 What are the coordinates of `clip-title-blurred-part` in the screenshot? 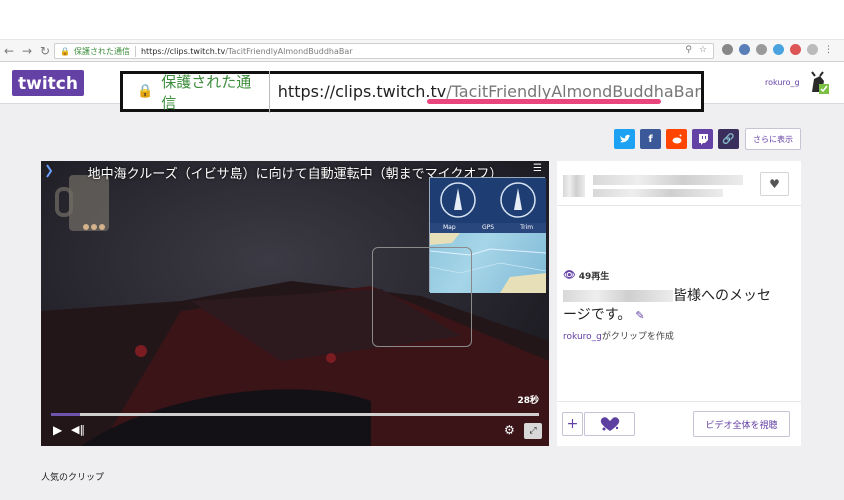 It's located at (618, 296).